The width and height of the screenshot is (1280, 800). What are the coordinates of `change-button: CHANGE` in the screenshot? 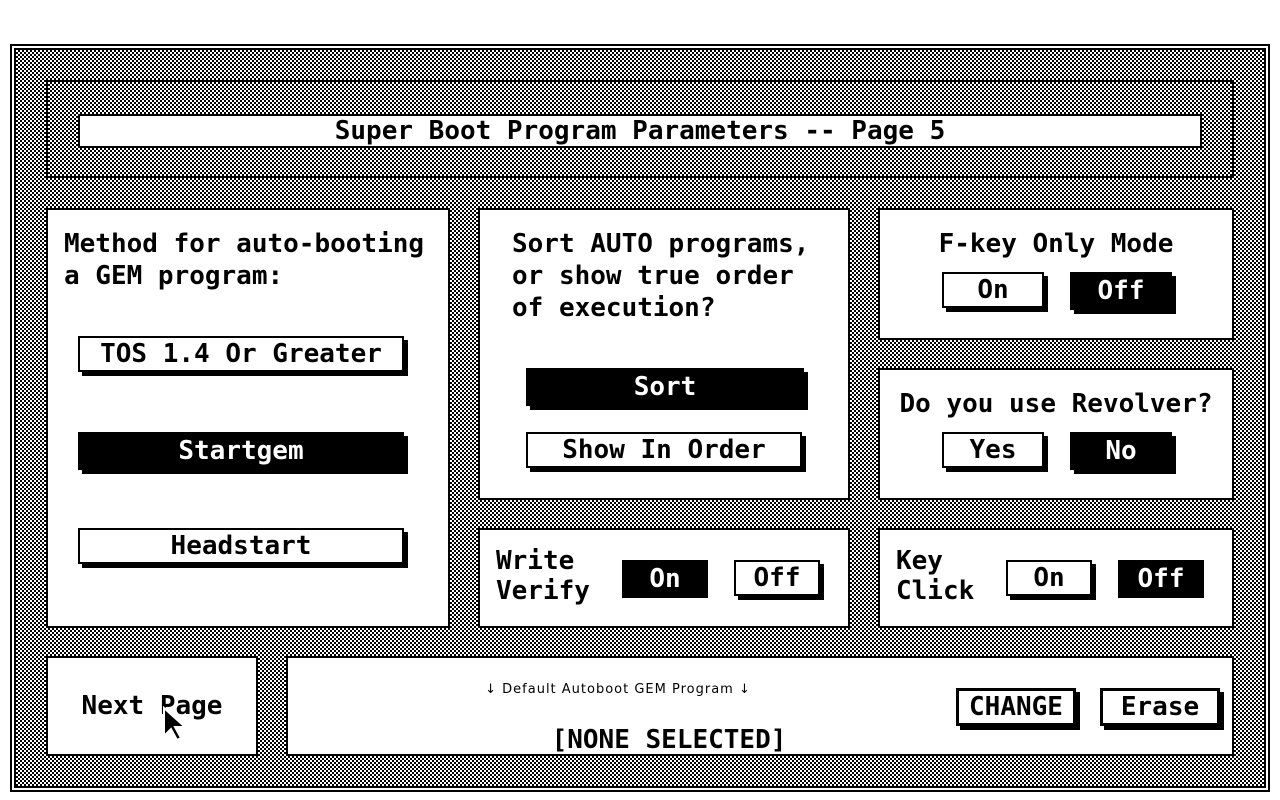 It's located at (1016, 707).